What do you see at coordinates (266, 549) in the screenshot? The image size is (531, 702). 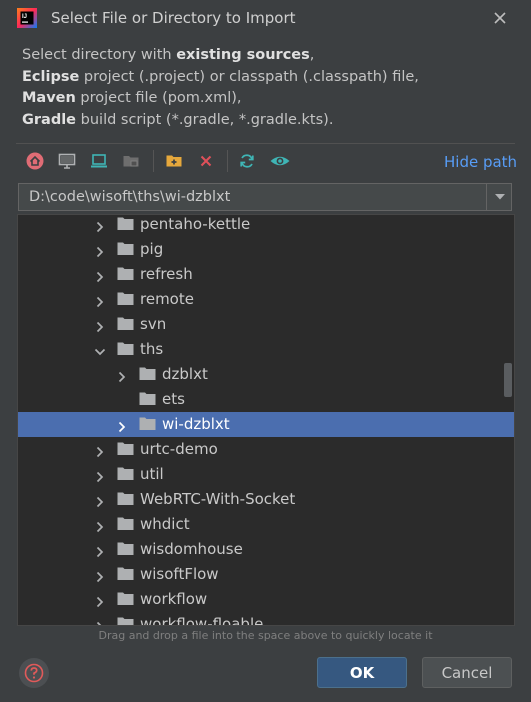 I see `tree-item: wisdomhouse` at bounding box center [266, 549].